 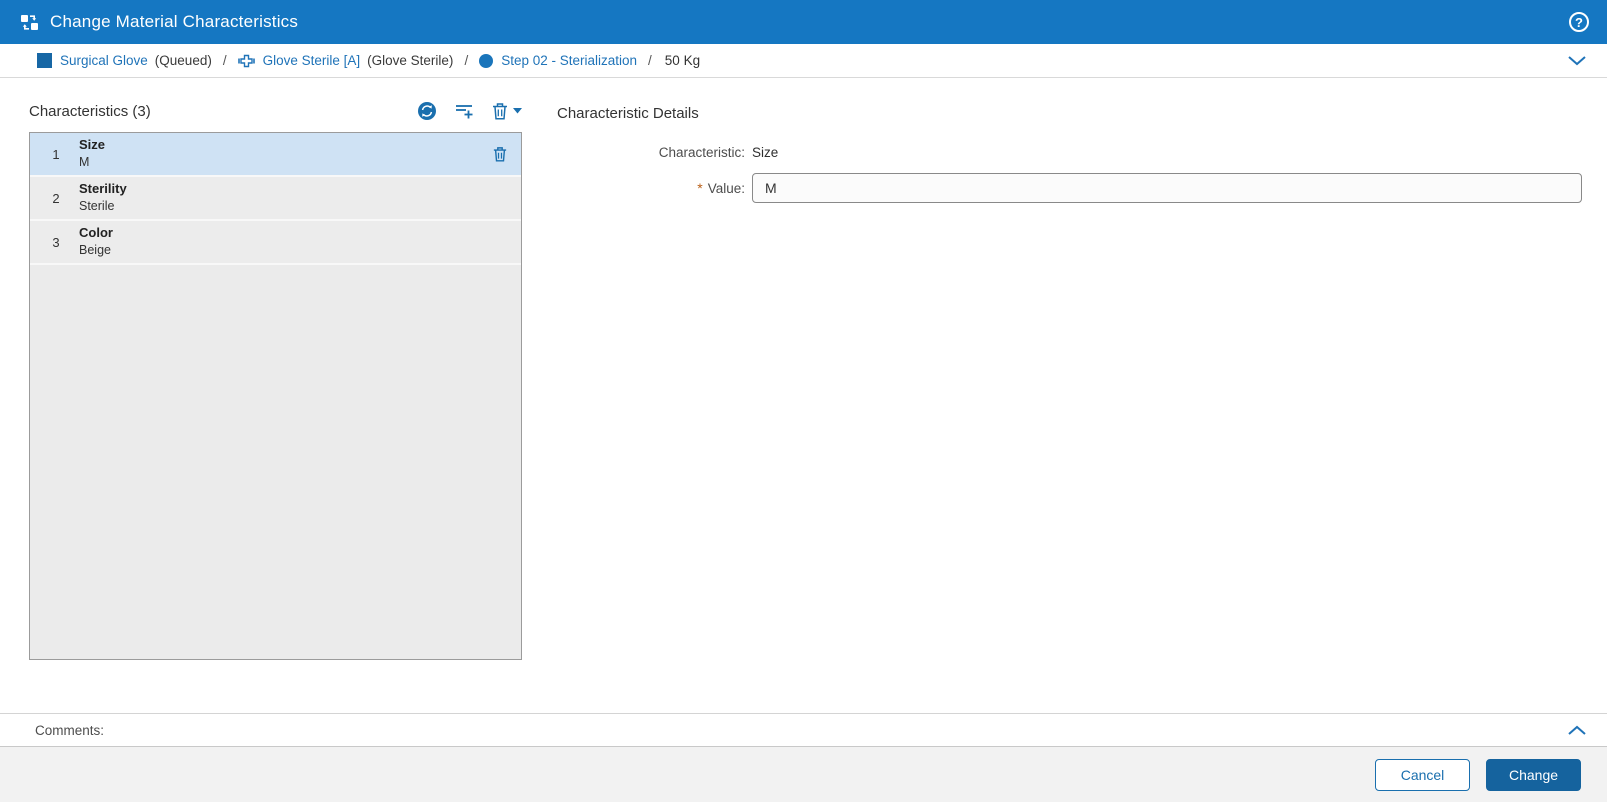 I want to click on page-title: Change Material Characteristics, so click(x=174, y=21).